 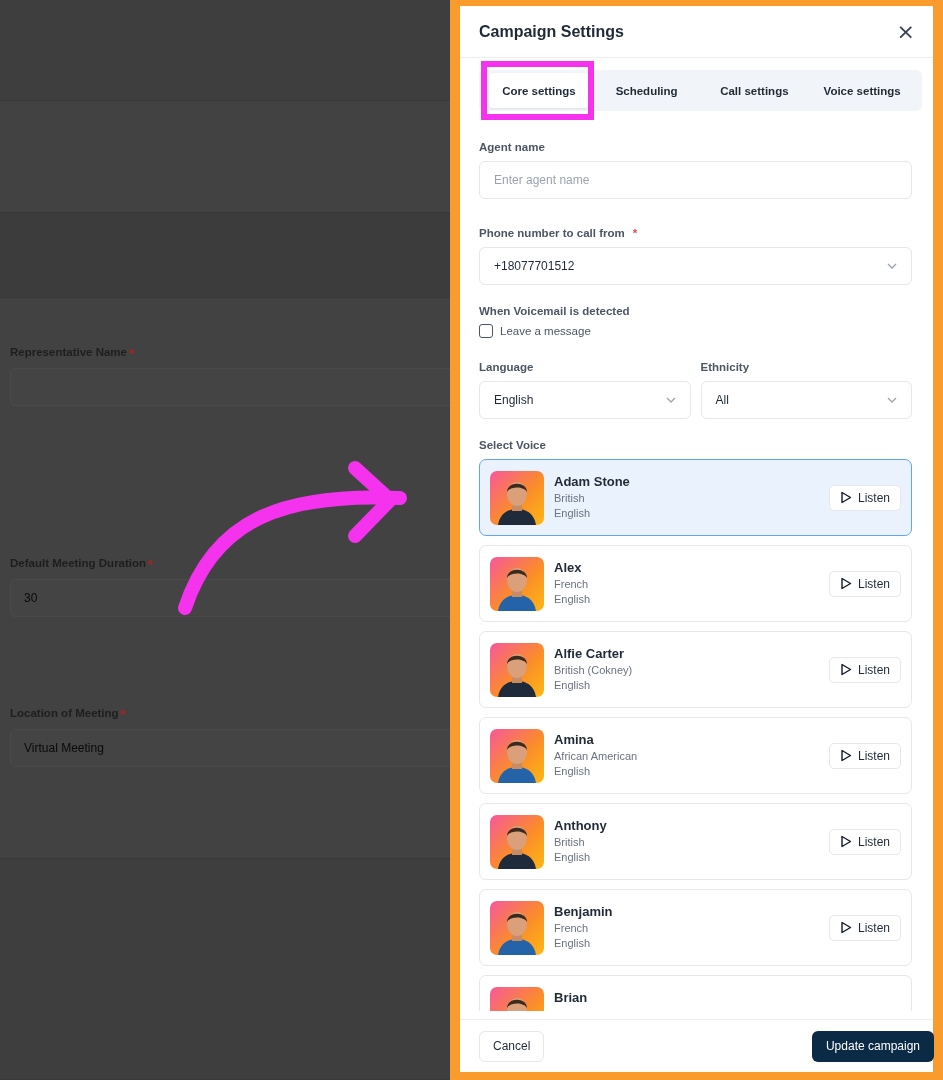 I want to click on voice-name: Brian, so click(x=571, y=997).